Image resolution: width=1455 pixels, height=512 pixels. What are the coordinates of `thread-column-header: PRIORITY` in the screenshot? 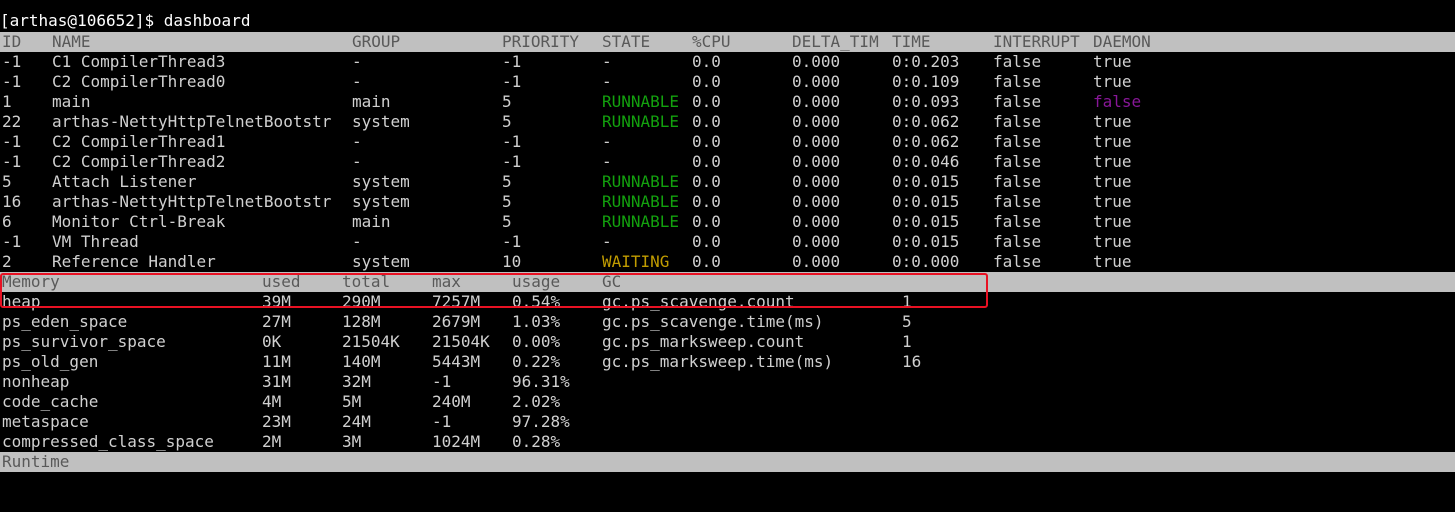 It's located at (541, 41).